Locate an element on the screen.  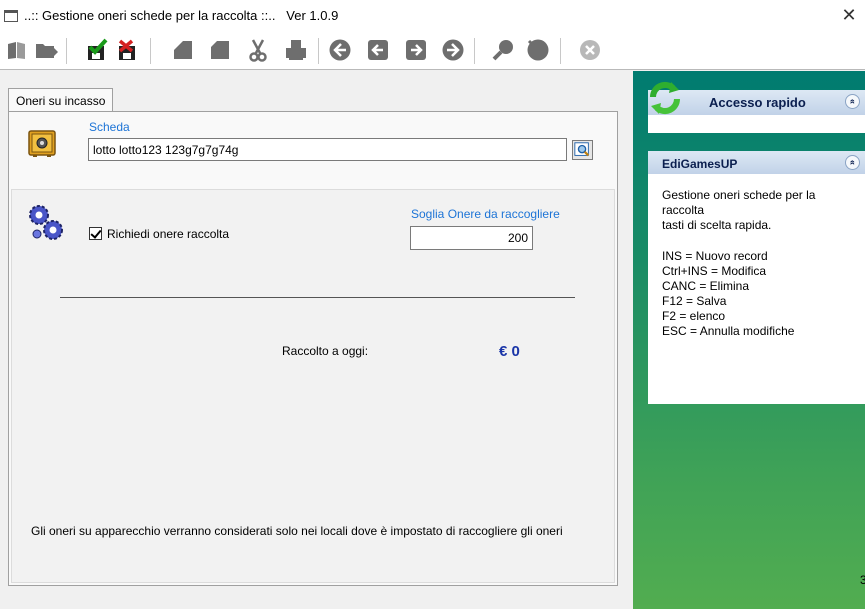
close-form-button is located at coordinates (590, 50).